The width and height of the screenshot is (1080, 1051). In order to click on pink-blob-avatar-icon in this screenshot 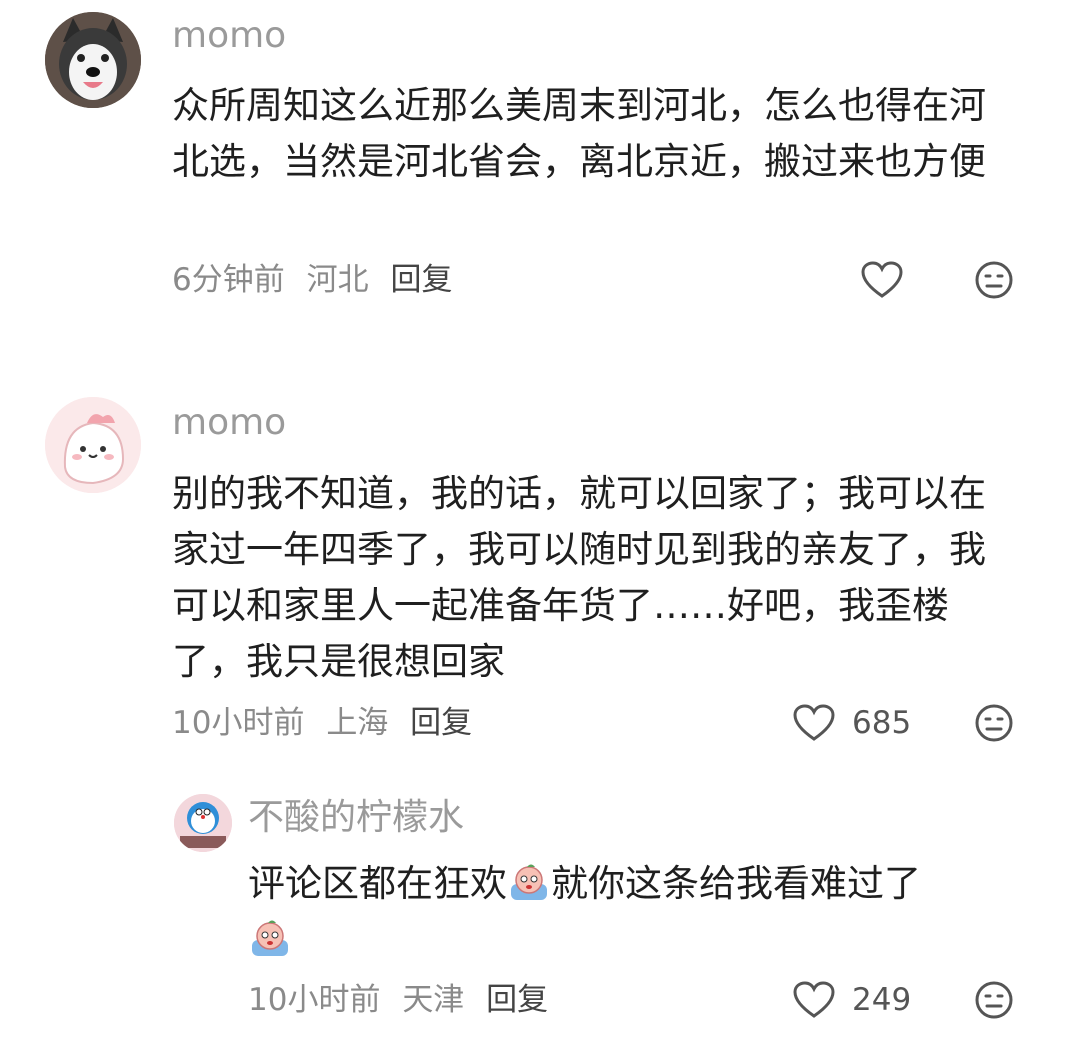, I will do `click(93, 445)`.